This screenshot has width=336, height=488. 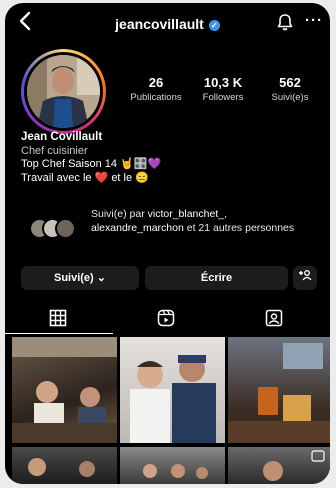 I want to click on mutual-avatar, so click(x=65, y=228).